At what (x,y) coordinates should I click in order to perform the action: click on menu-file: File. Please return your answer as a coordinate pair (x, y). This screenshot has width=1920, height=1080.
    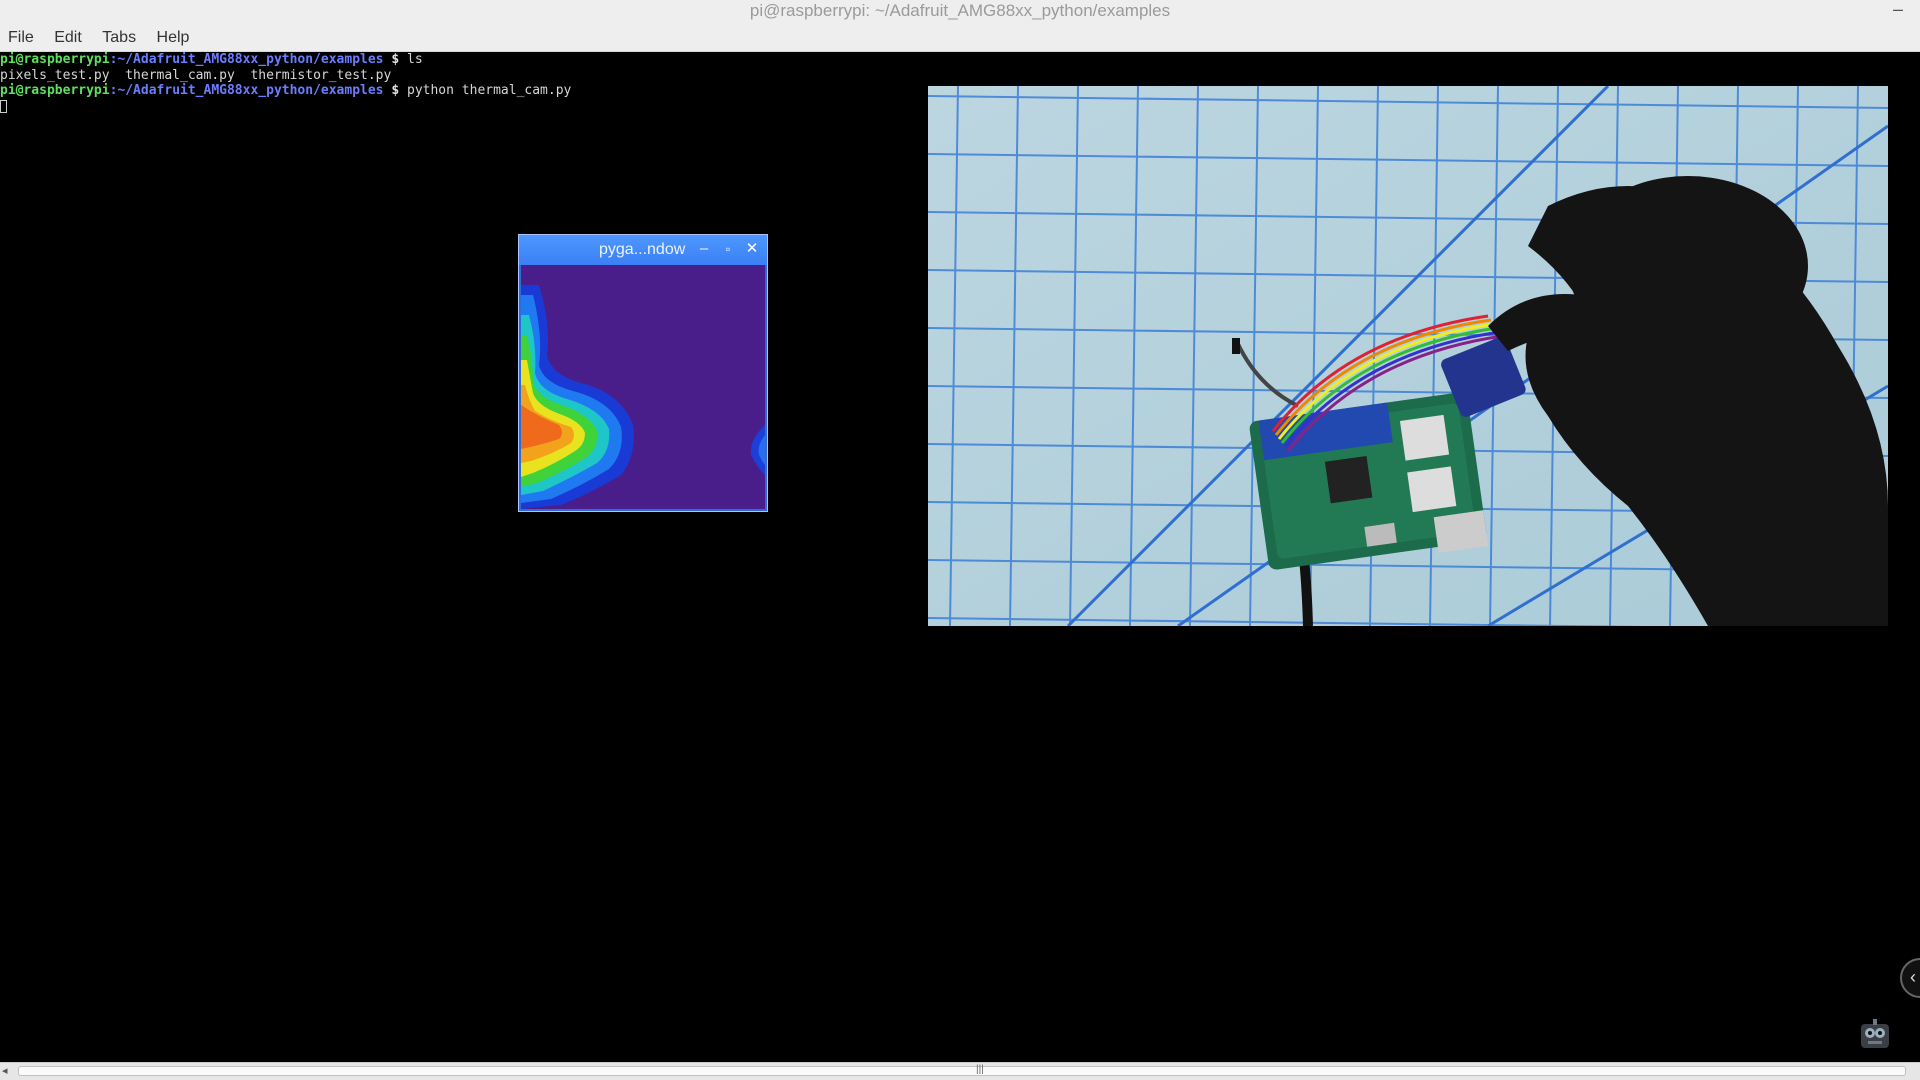
    Looking at the image, I should click on (21, 38).